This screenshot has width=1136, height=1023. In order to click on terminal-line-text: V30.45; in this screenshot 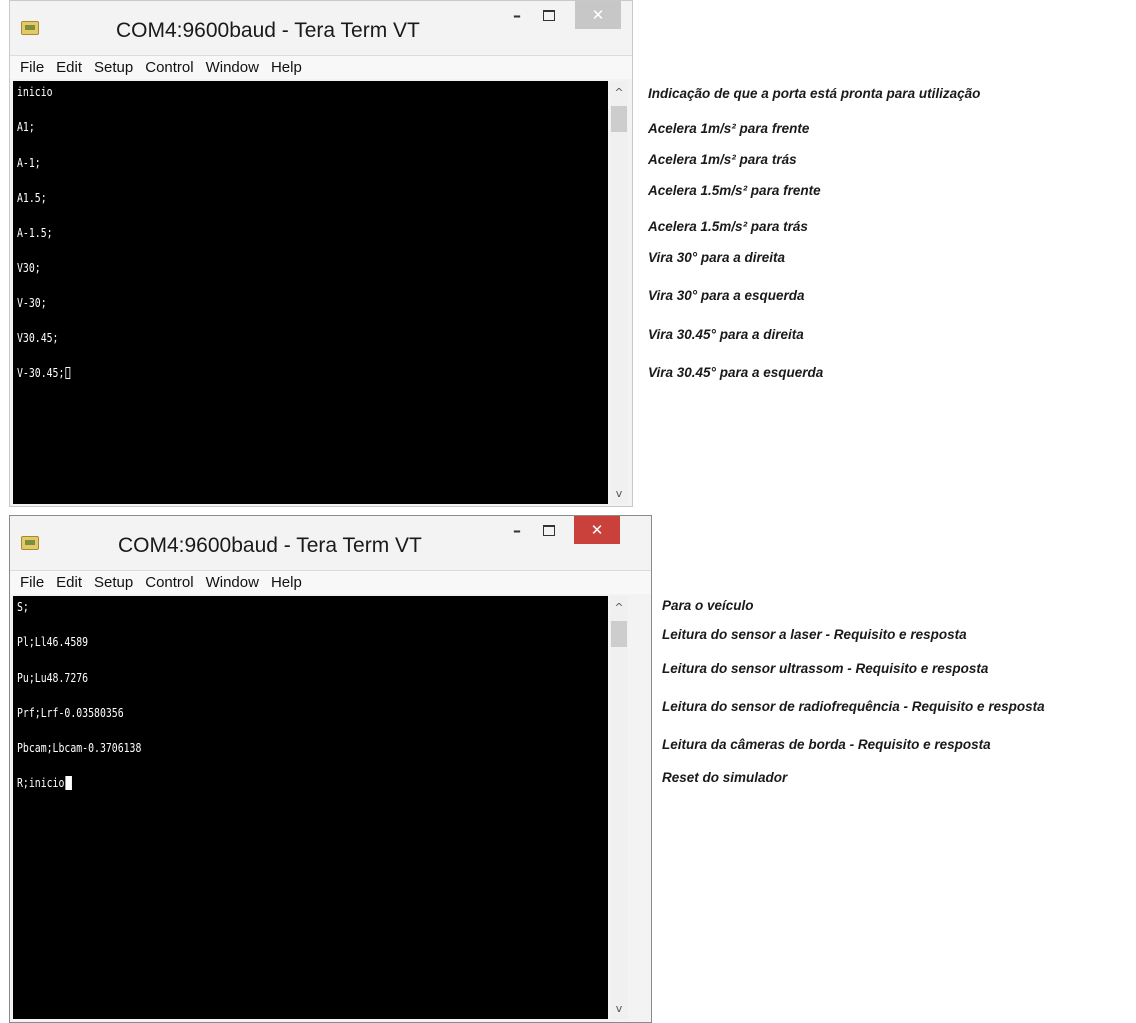, I will do `click(38, 338)`.